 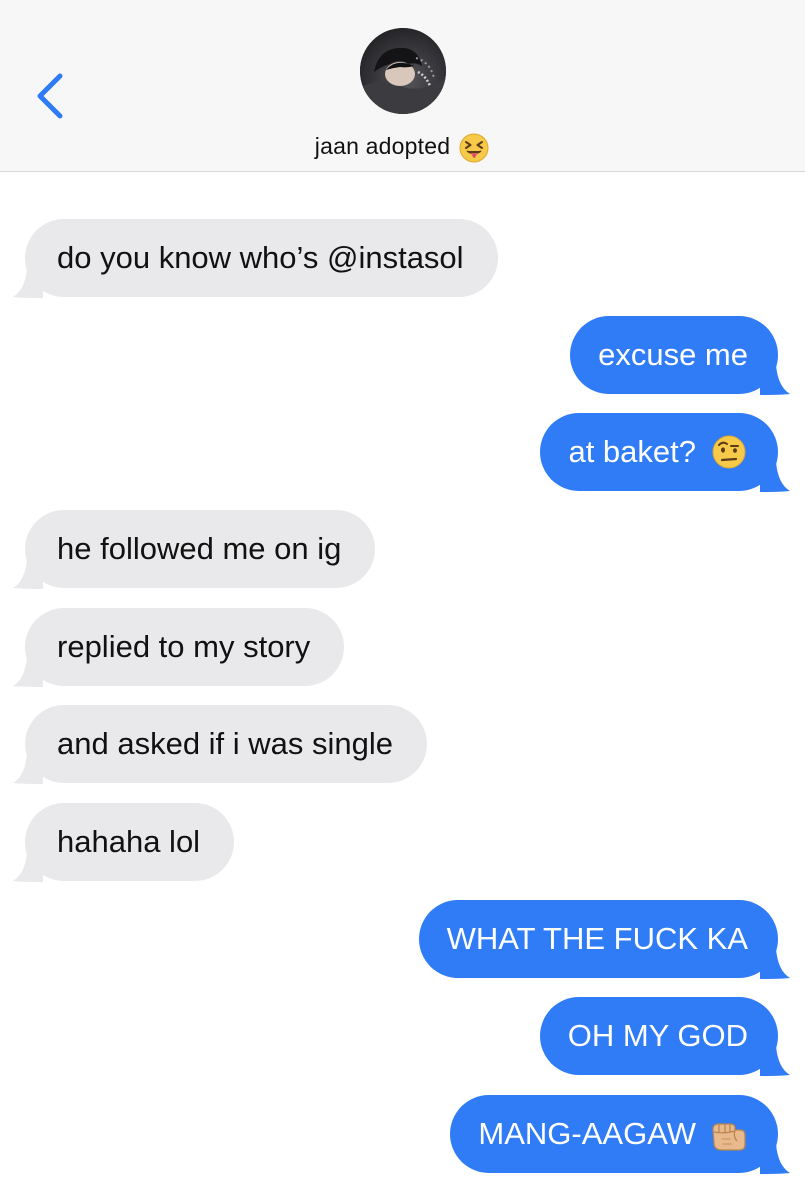 I want to click on chevron-left-icon, so click(x=50, y=96).